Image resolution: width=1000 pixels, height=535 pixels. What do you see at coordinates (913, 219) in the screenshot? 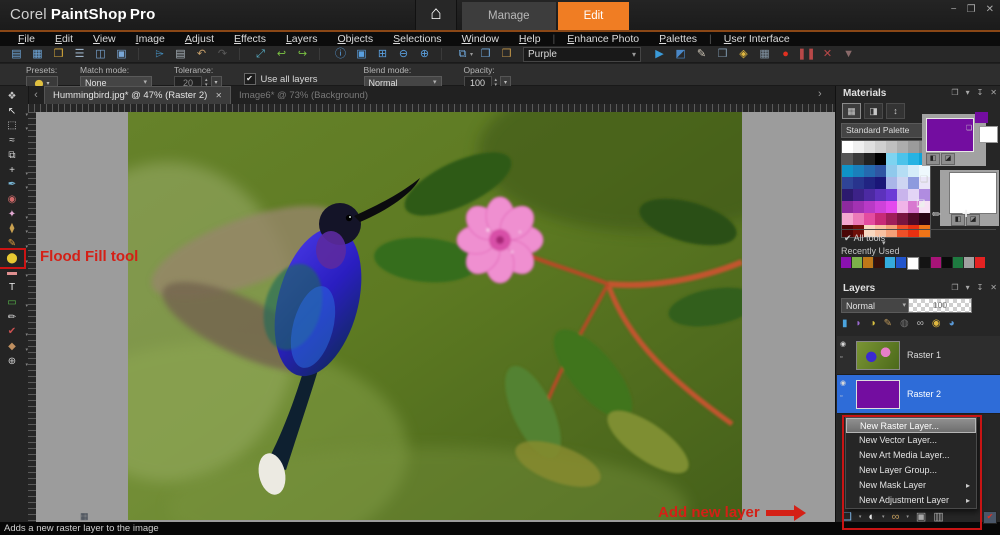
I see `swatch-r7c7` at bounding box center [913, 219].